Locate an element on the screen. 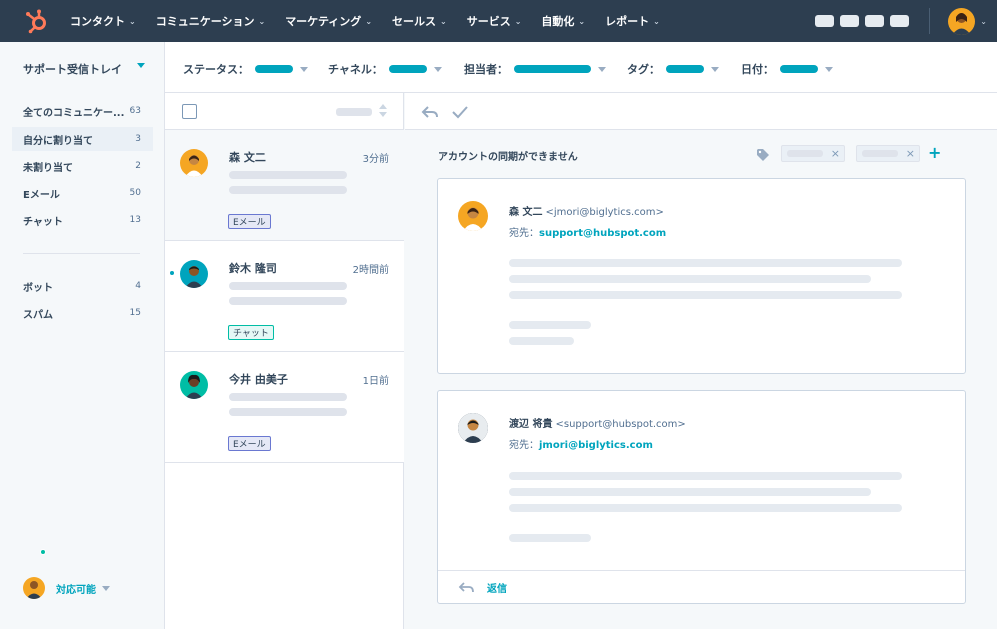 This screenshot has height=629, width=997. message-to: 宛先：jmori@biglytics.com is located at coordinates (581, 443).